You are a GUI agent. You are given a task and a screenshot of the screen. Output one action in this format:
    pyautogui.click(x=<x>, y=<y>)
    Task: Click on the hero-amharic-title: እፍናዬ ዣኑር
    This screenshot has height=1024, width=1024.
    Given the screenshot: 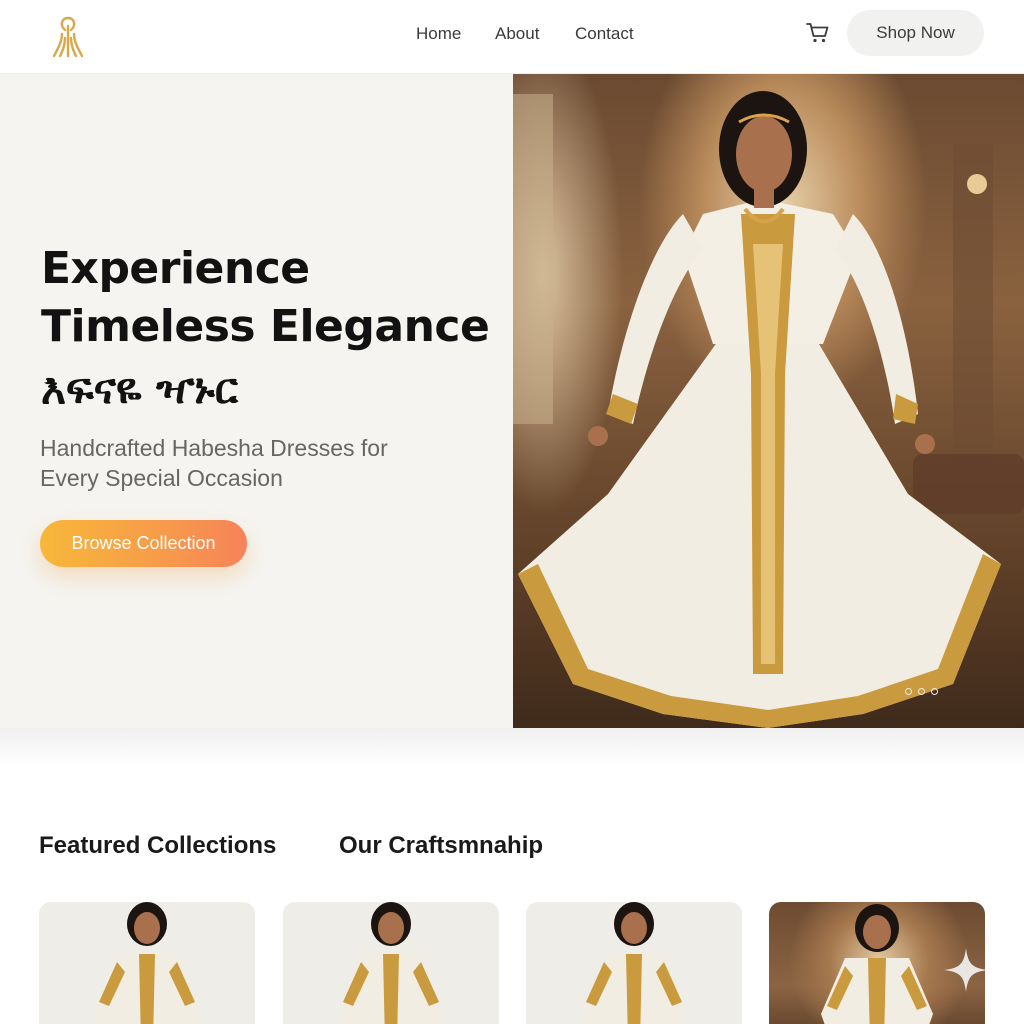 What is the action you would take?
    pyautogui.click(x=140, y=388)
    